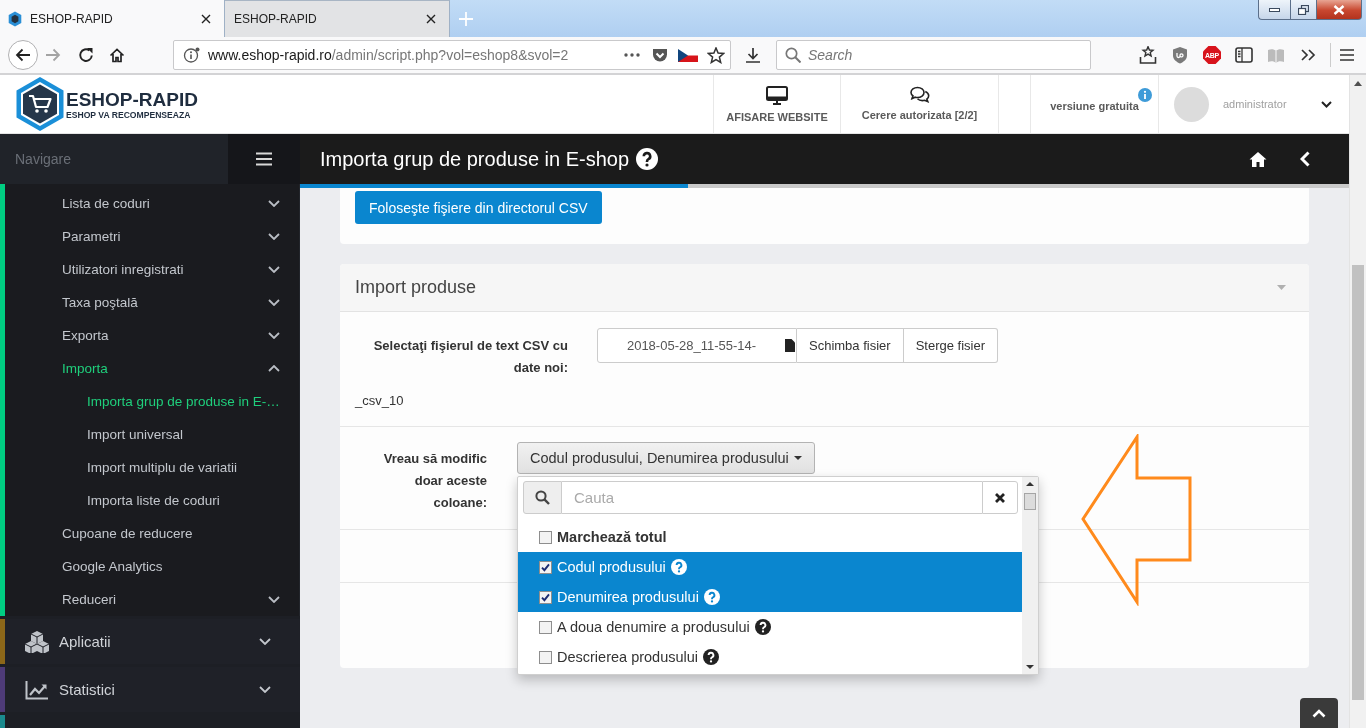 This screenshot has width=1366, height=728. I want to click on restore-icon, so click(1303, 9).